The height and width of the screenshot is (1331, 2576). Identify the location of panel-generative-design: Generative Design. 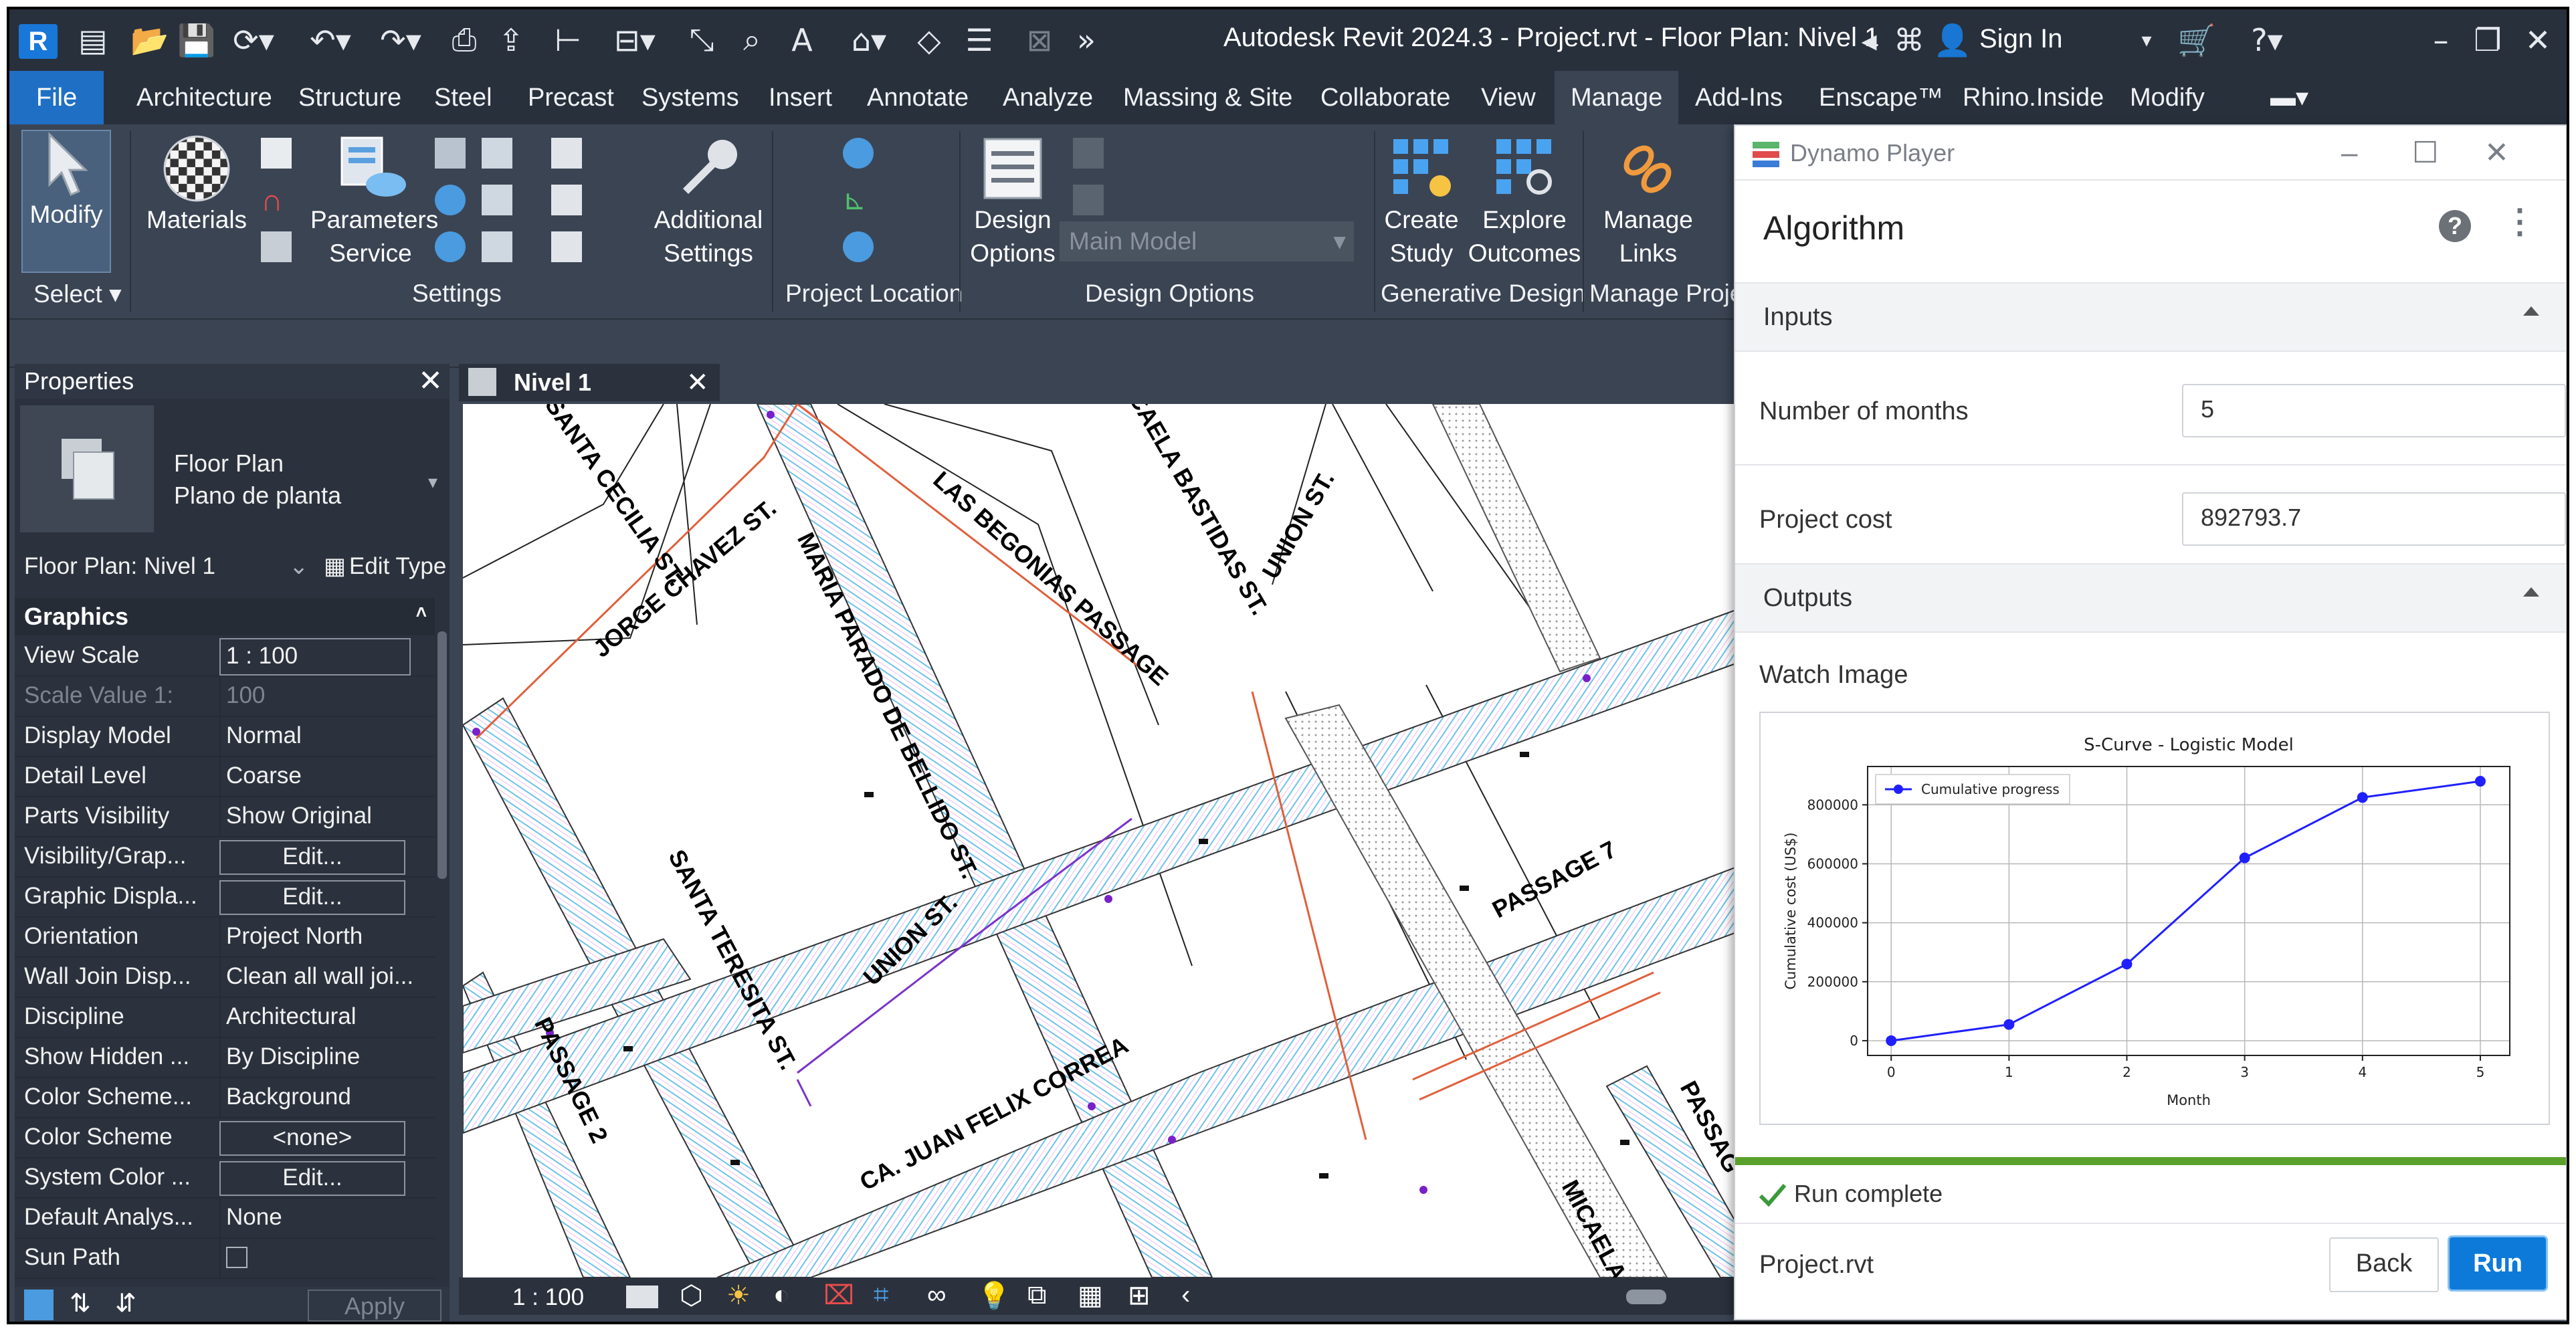
(1483, 294).